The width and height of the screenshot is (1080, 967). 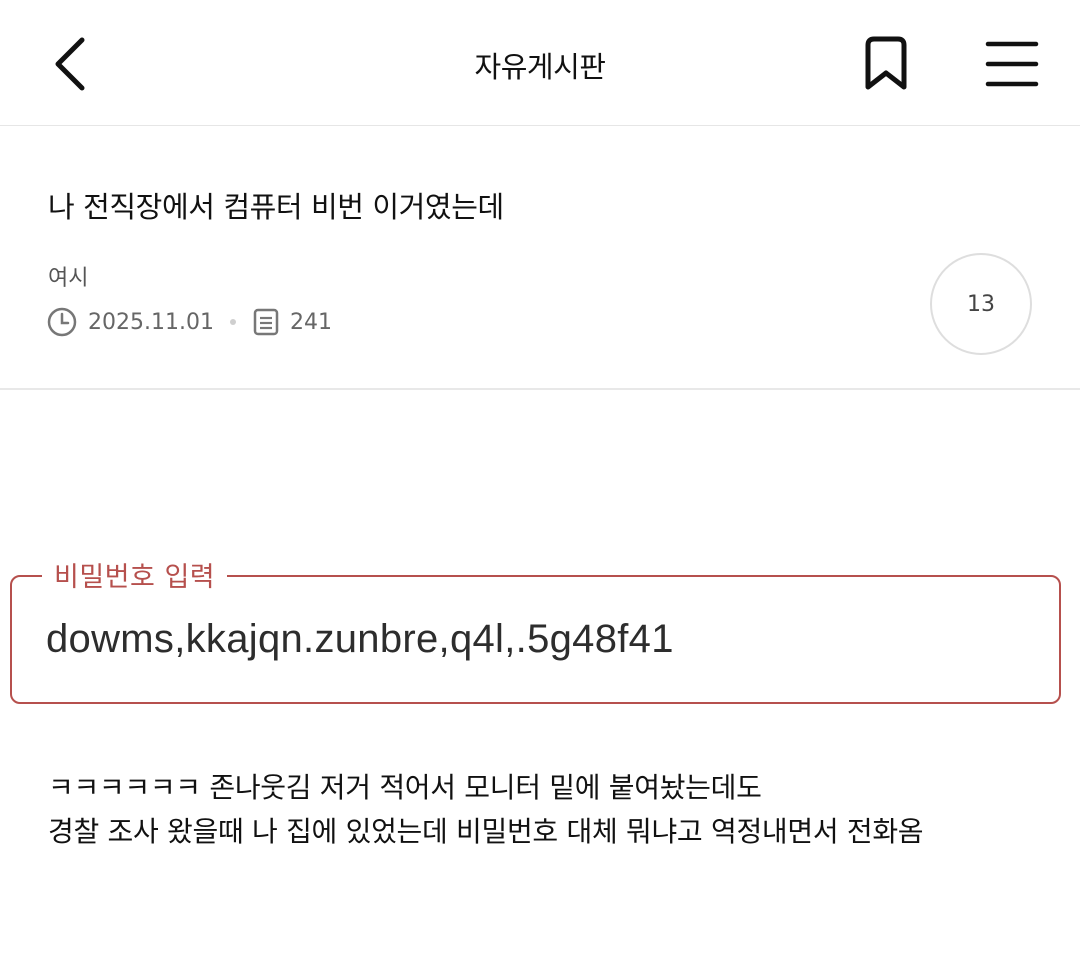 I want to click on bookmark-button, so click(x=886, y=64).